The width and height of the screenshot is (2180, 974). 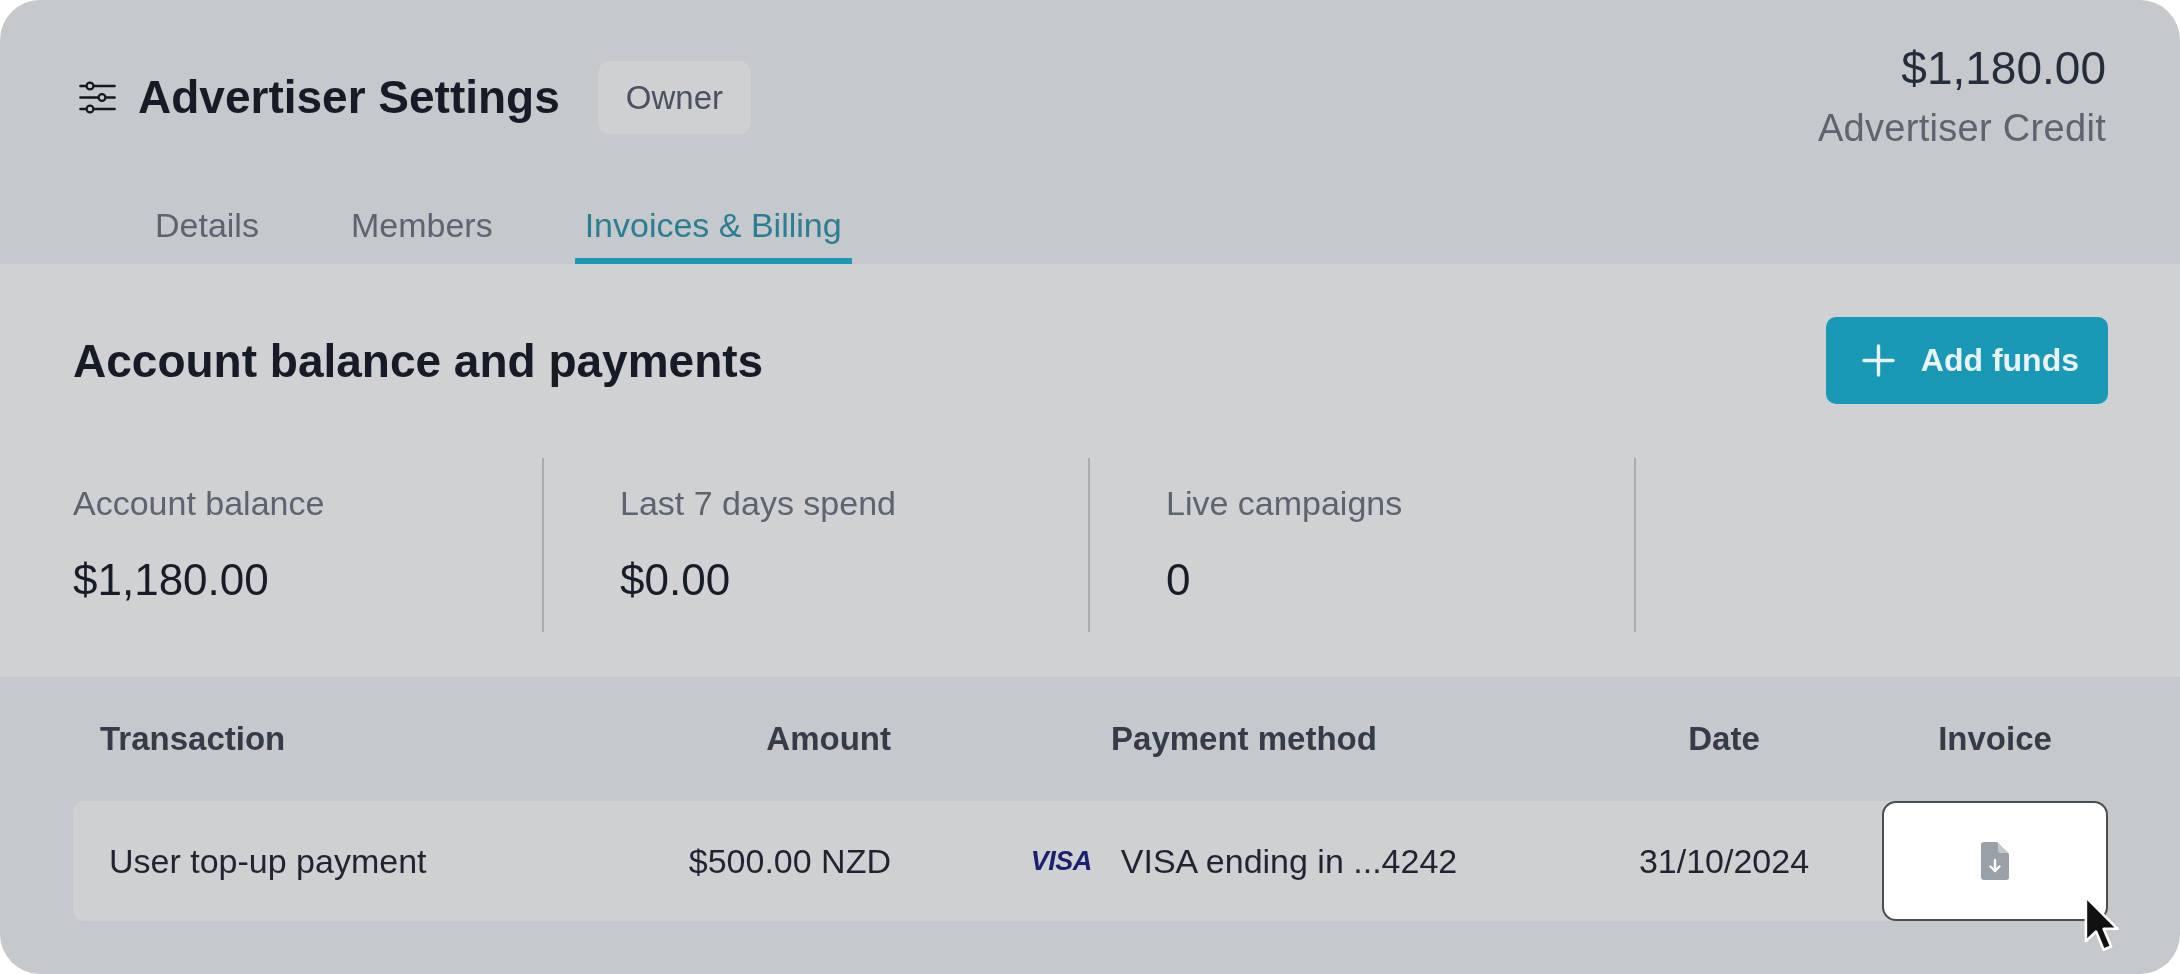 What do you see at coordinates (268, 861) in the screenshot?
I see `transaction-cell-text: User top-up payment` at bounding box center [268, 861].